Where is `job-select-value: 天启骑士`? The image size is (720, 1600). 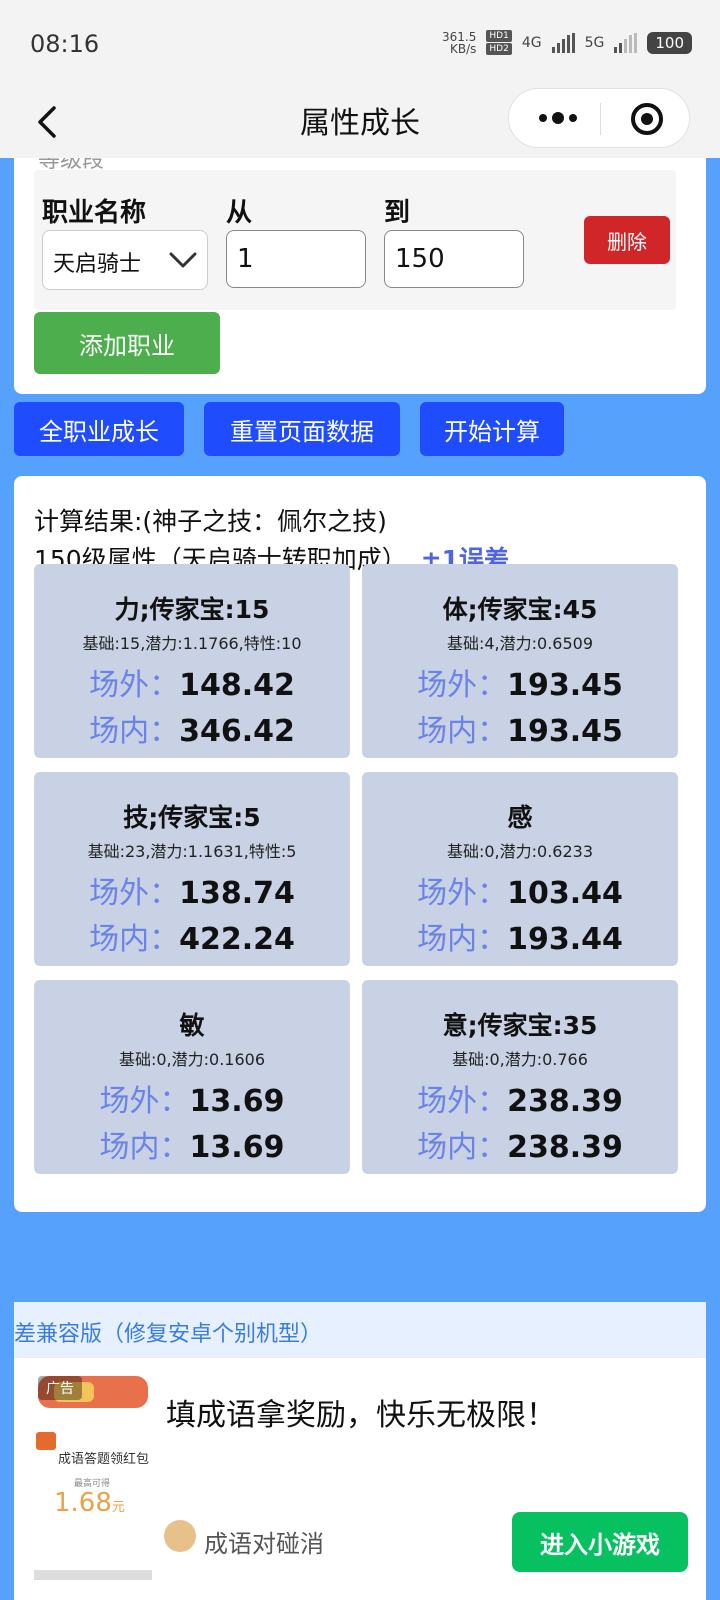
job-select-value: 天启骑士 is located at coordinates (97, 264).